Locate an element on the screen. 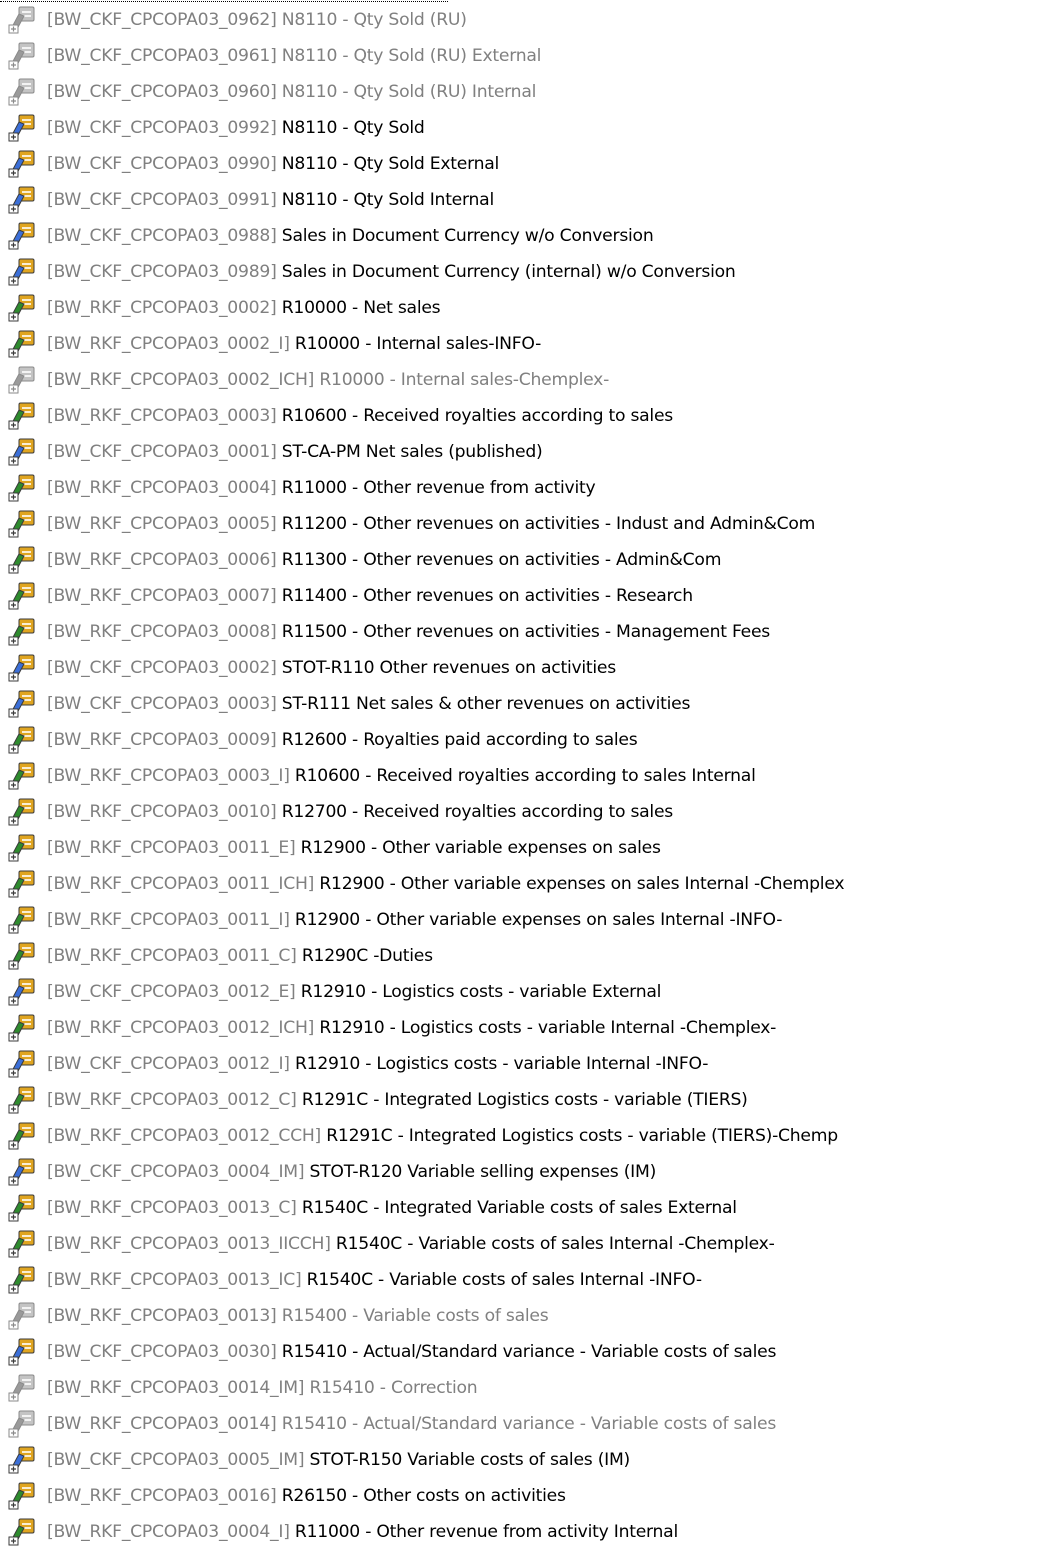 The width and height of the screenshot is (1042, 1550). technical-name: [BW_RKF_CPCOPA03_0013_IICCH] is located at coordinates (189, 1244).